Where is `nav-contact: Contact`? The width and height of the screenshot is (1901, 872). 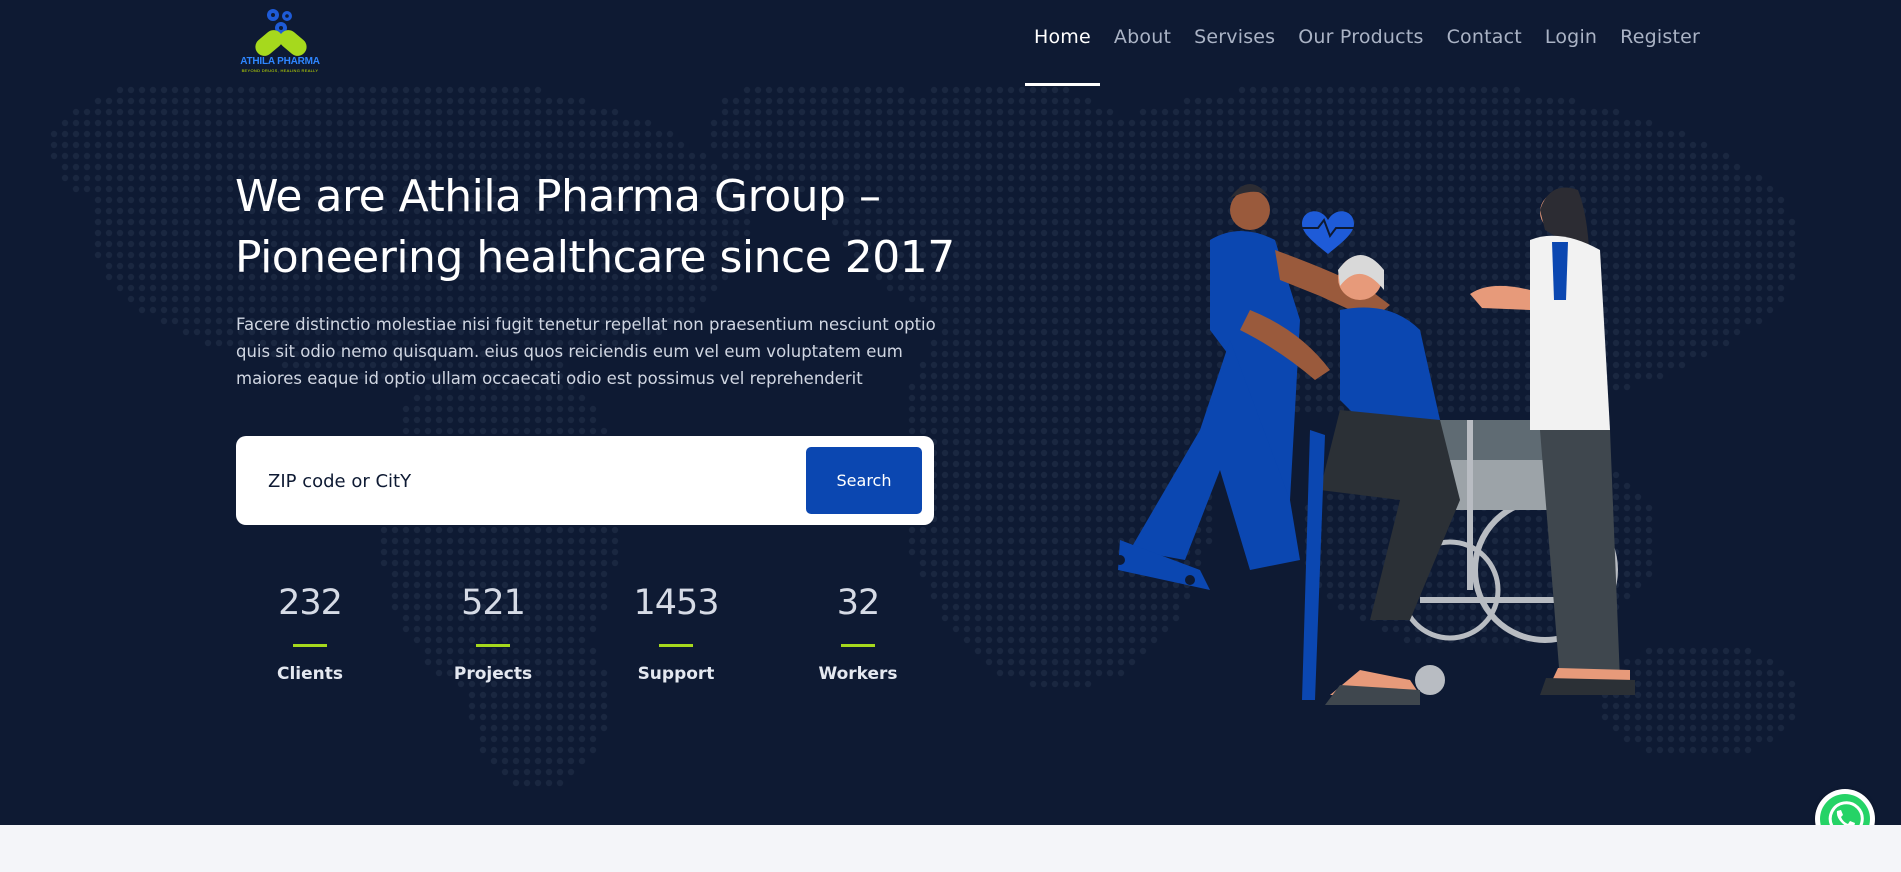
nav-contact: Contact is located at coordinates (1484, 56).